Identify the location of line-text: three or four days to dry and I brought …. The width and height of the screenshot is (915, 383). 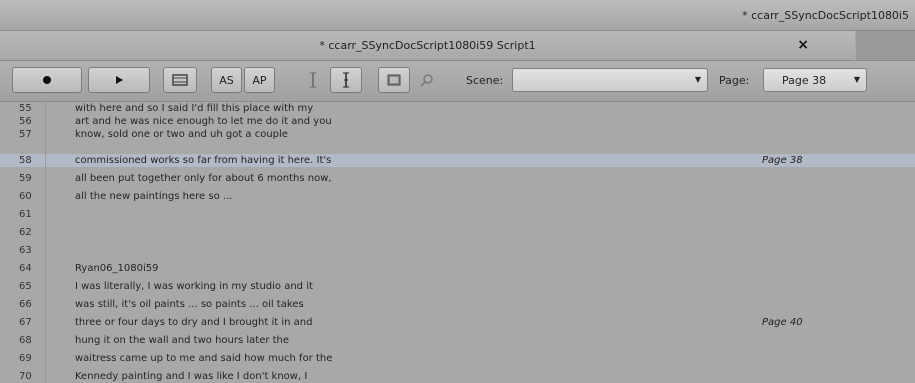
(194, 322).